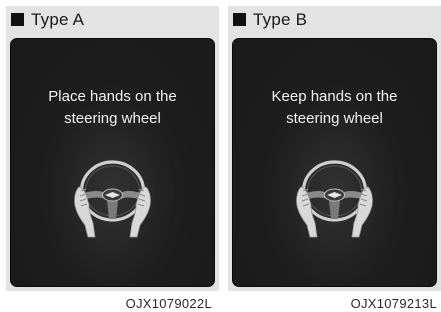  Describe the element at coordinates (280, 19) in the screenshot. I see `type-b-label: Type B` at that location.